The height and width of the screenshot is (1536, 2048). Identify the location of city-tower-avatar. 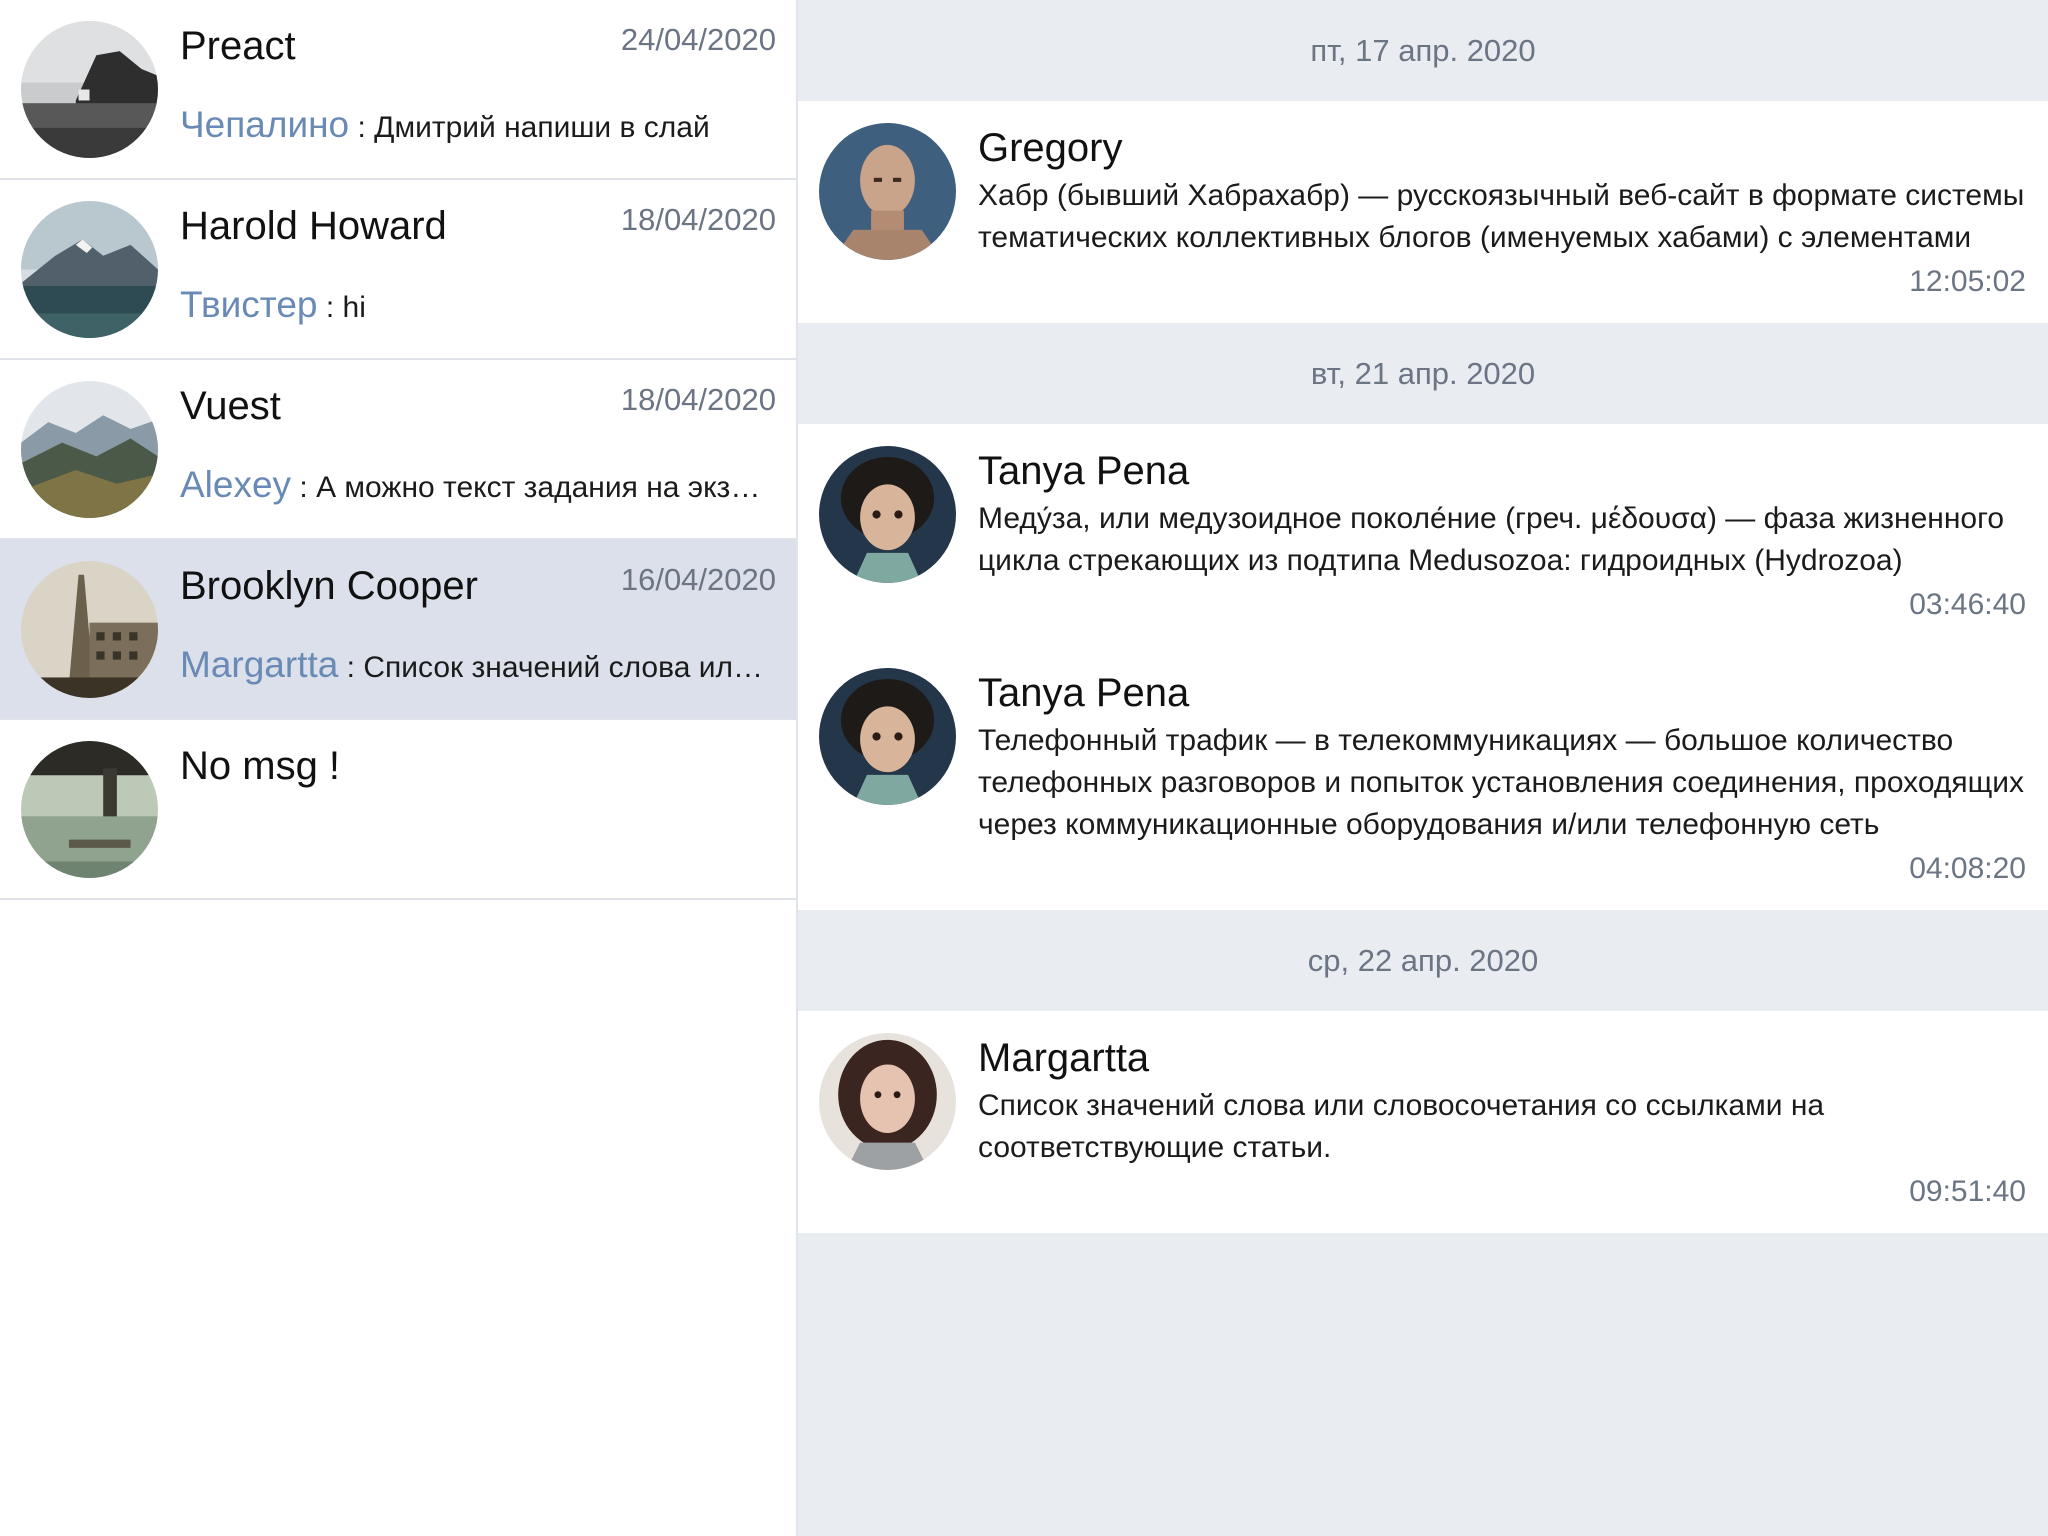
(89, 629).